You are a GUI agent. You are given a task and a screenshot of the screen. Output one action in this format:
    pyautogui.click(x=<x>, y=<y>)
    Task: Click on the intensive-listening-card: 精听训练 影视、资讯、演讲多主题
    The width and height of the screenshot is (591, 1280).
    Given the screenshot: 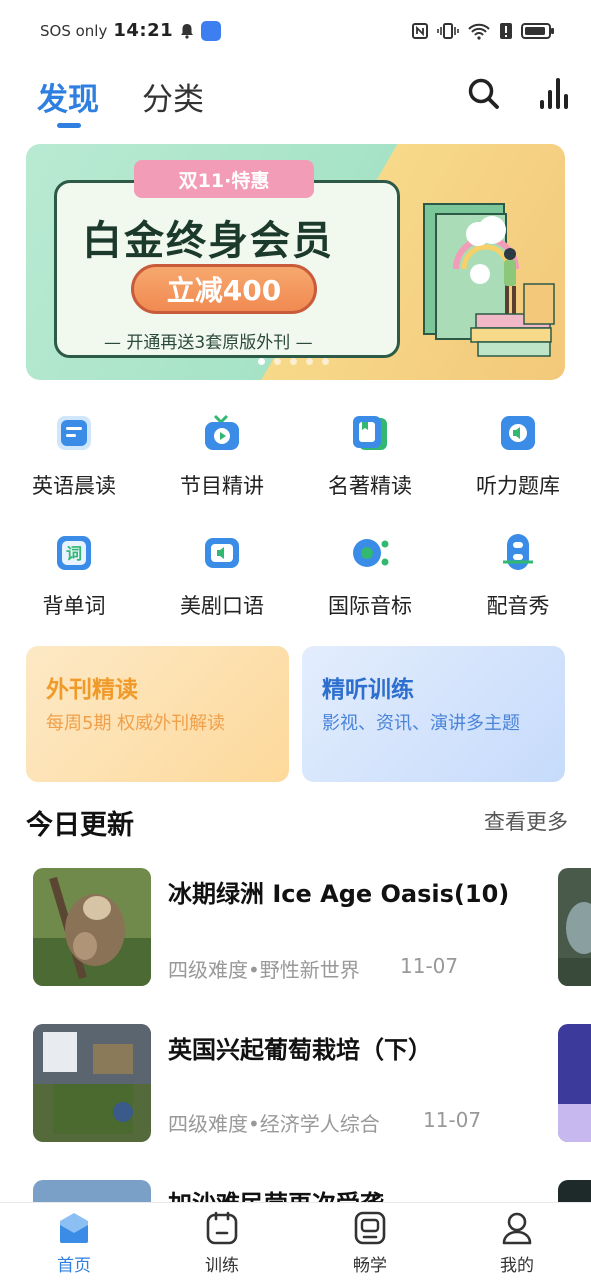 What is the action you would take?
    pyautogui.click(x=433, y=714)
    